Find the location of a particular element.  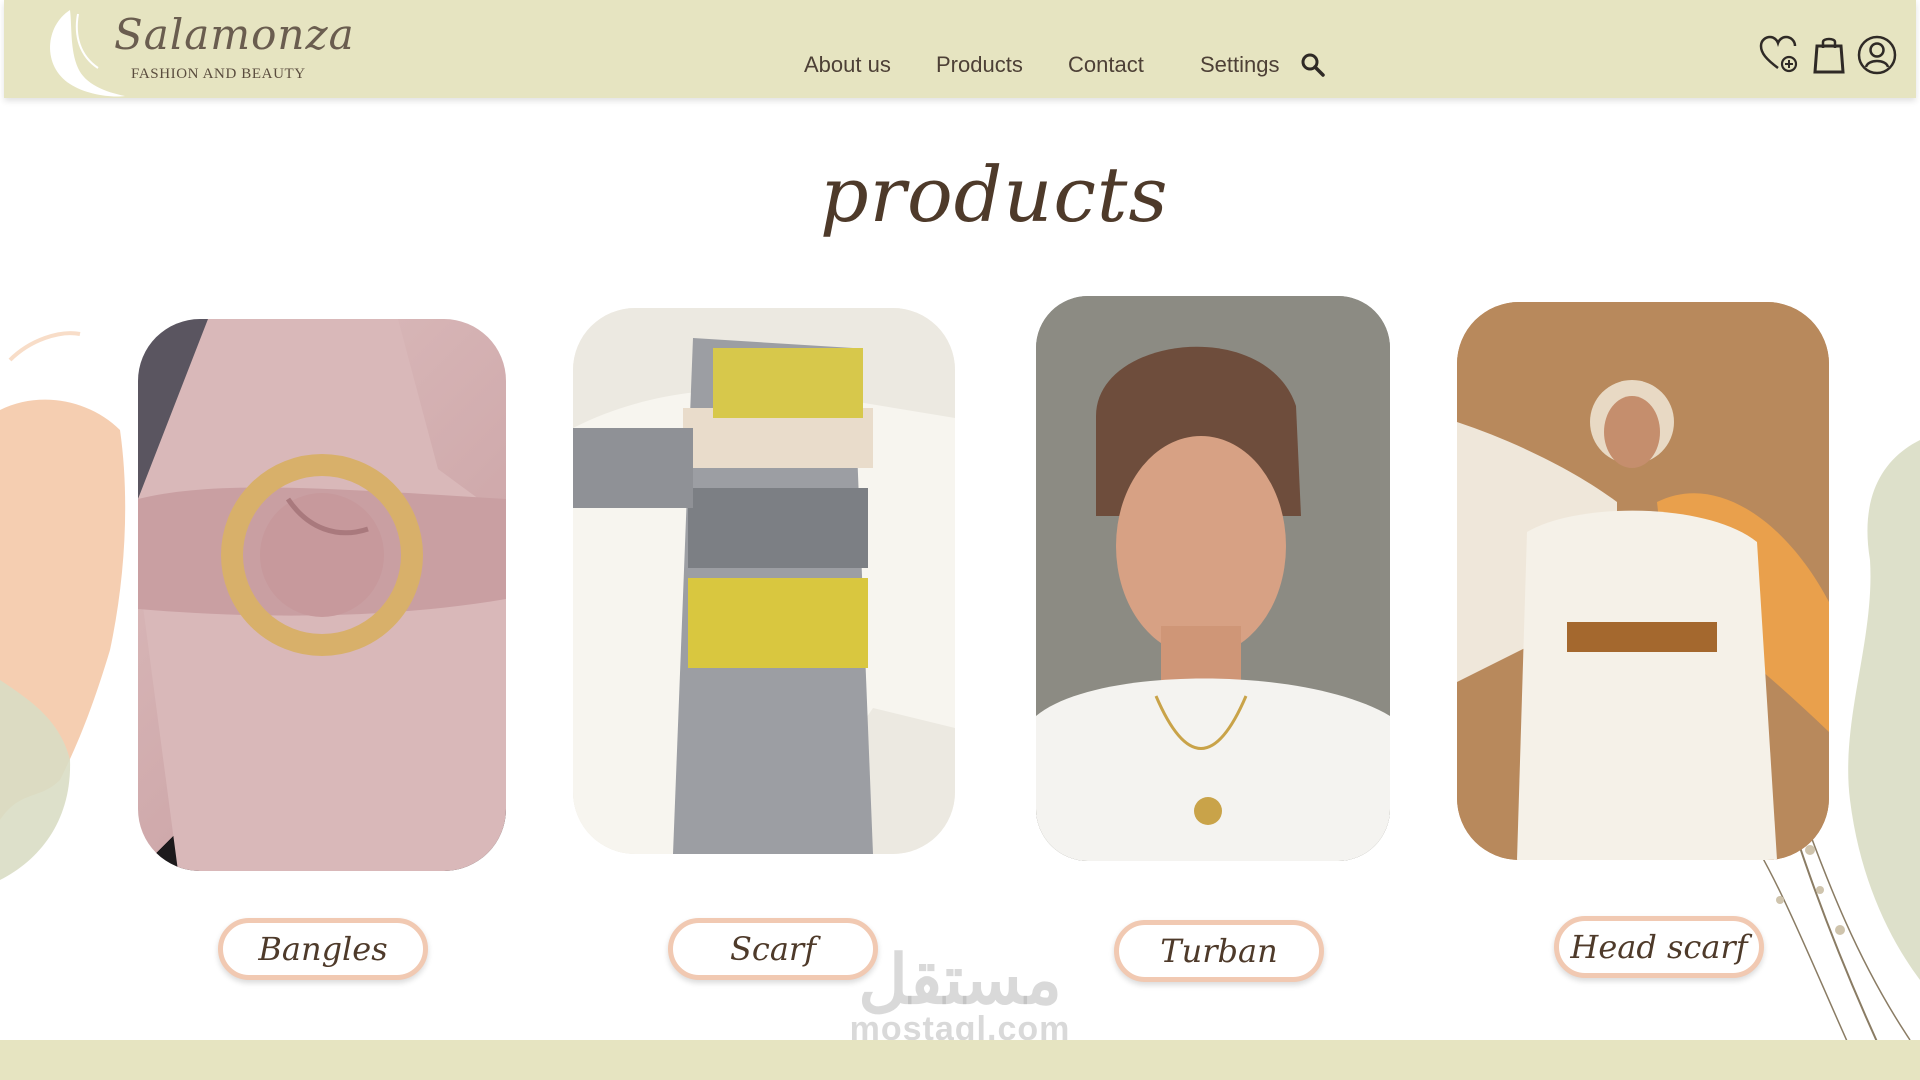

product-image-scarf is located at coordinates (764, 581).